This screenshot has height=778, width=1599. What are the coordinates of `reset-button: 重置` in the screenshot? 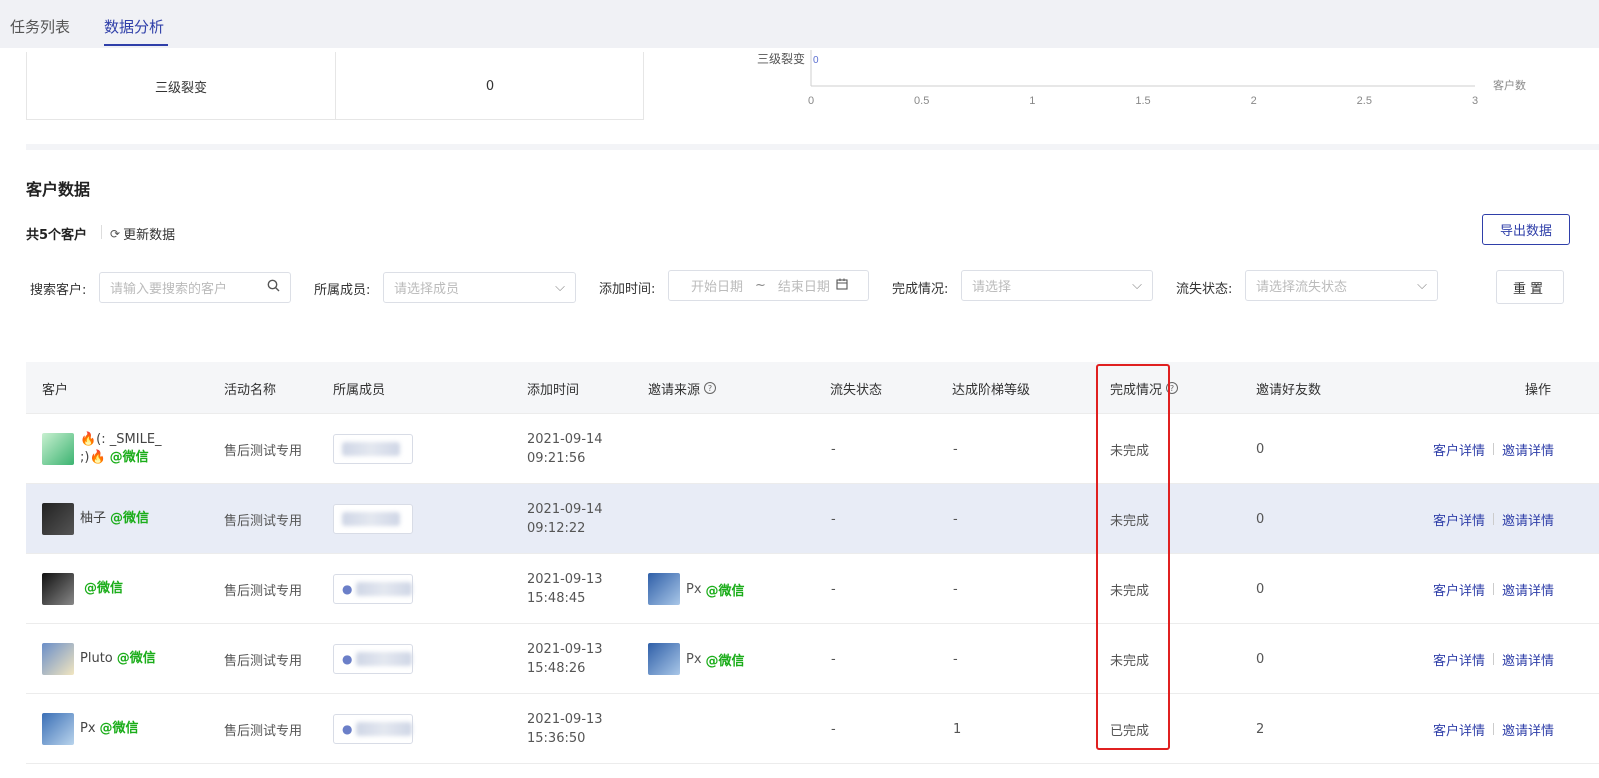 It's located at (1530, 287).